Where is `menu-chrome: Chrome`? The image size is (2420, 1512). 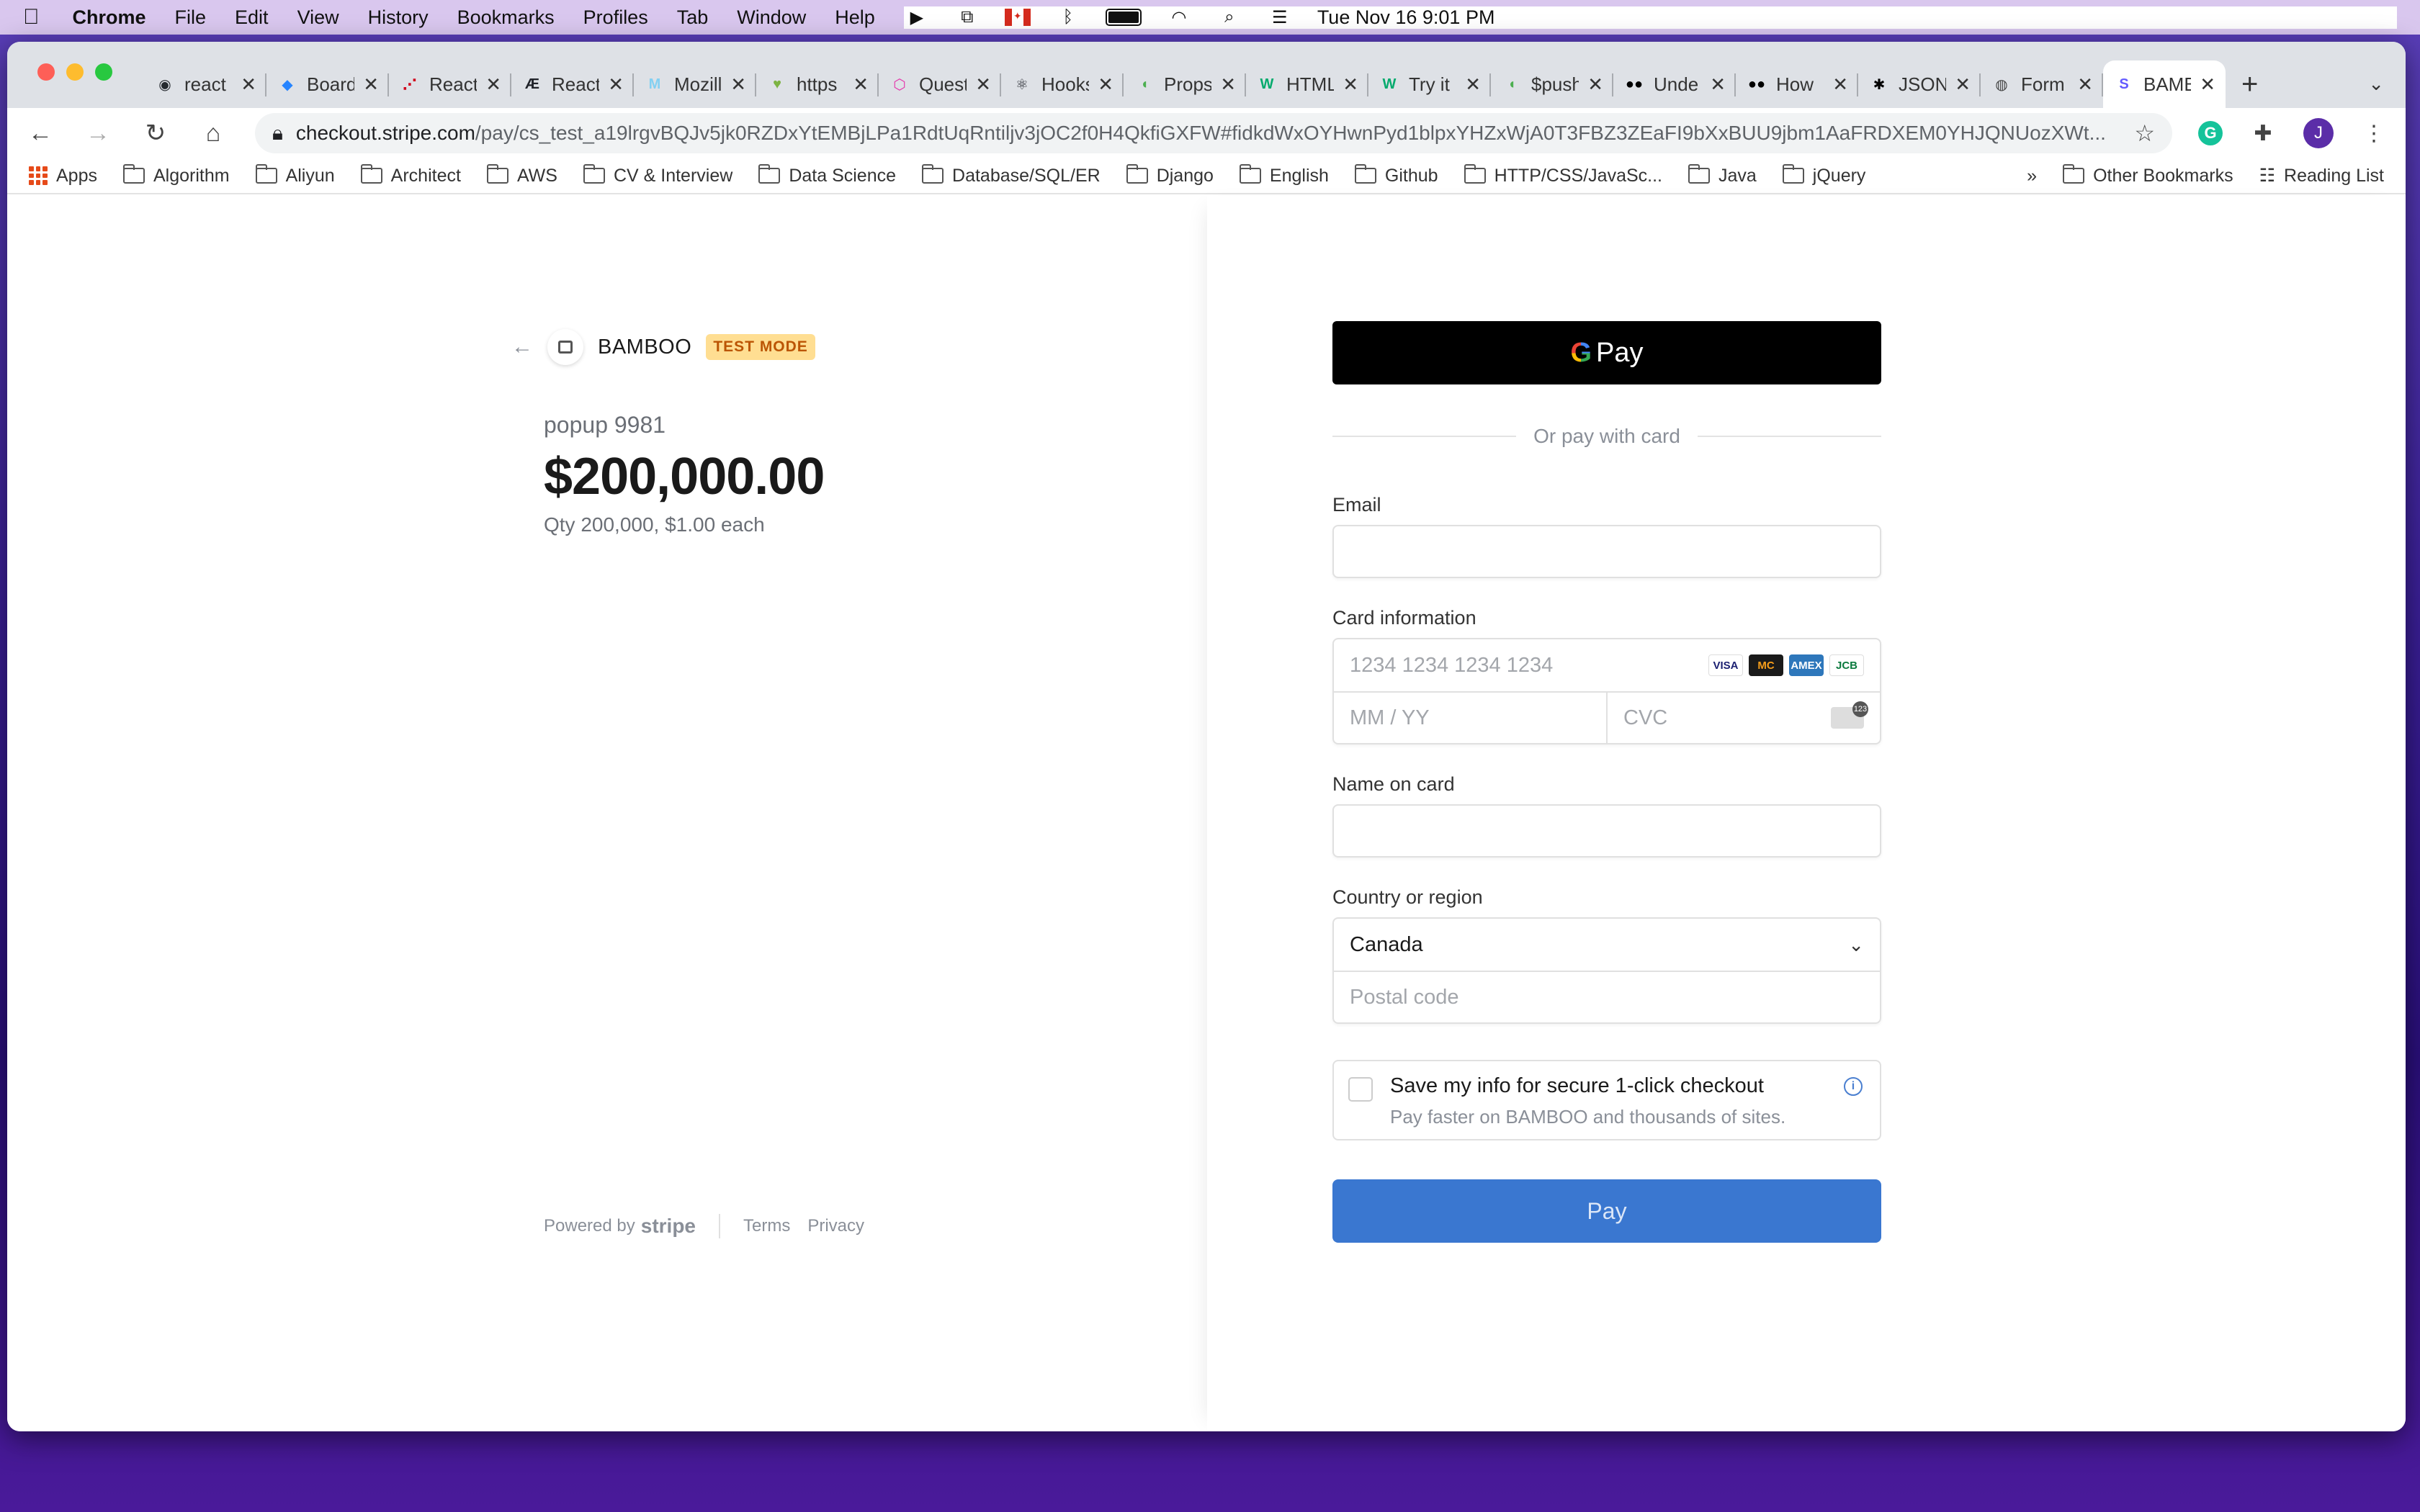 menu-chrome: Chrome is located at coordinates (109, 17).